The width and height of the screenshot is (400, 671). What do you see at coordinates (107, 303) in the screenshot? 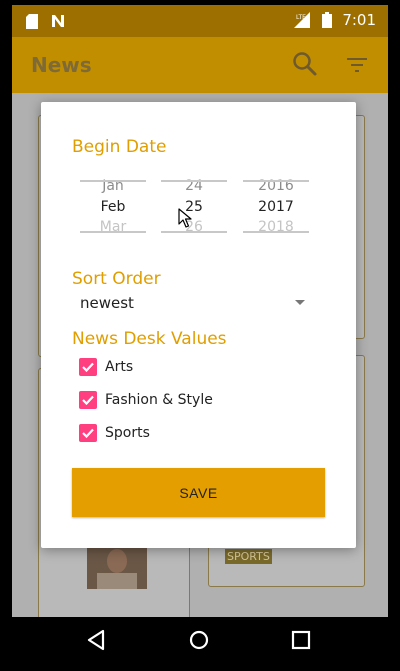
I see `sort-order-spinner: newest` at bounding box center [107, 303].